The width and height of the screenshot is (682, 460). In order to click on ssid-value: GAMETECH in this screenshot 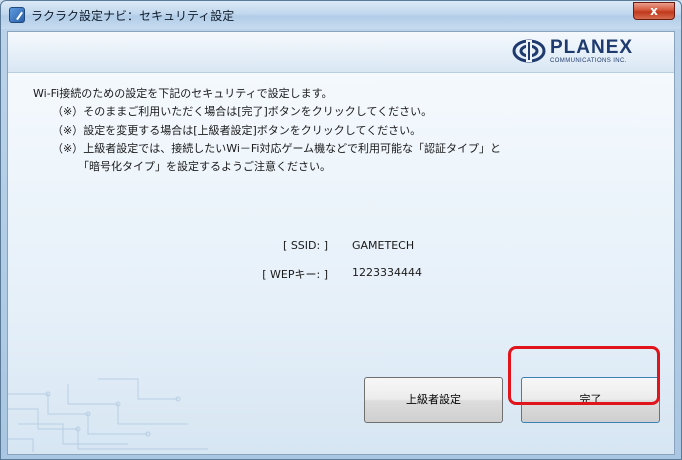, I will do `click(383, 245)`.